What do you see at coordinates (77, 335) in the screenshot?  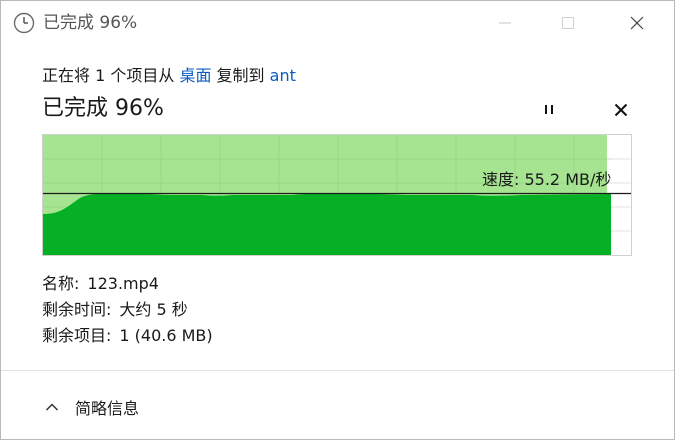 I see `items-remaining-label: 剩余项目:` at bounding box center [77, 335].